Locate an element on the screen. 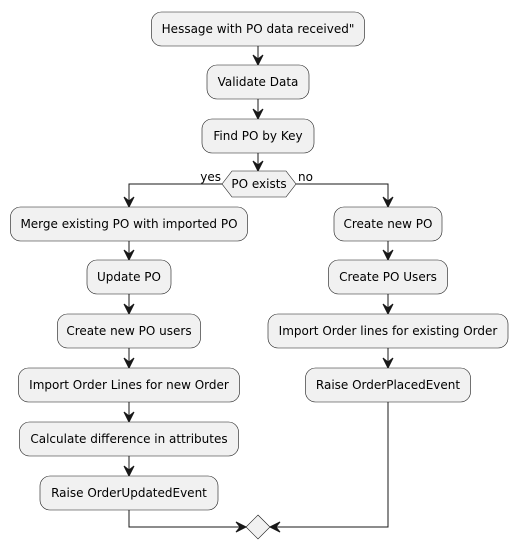 This screenshot has width=517, height=551. no-branch-step: Create PO Users is located at coordinates (388, 277).